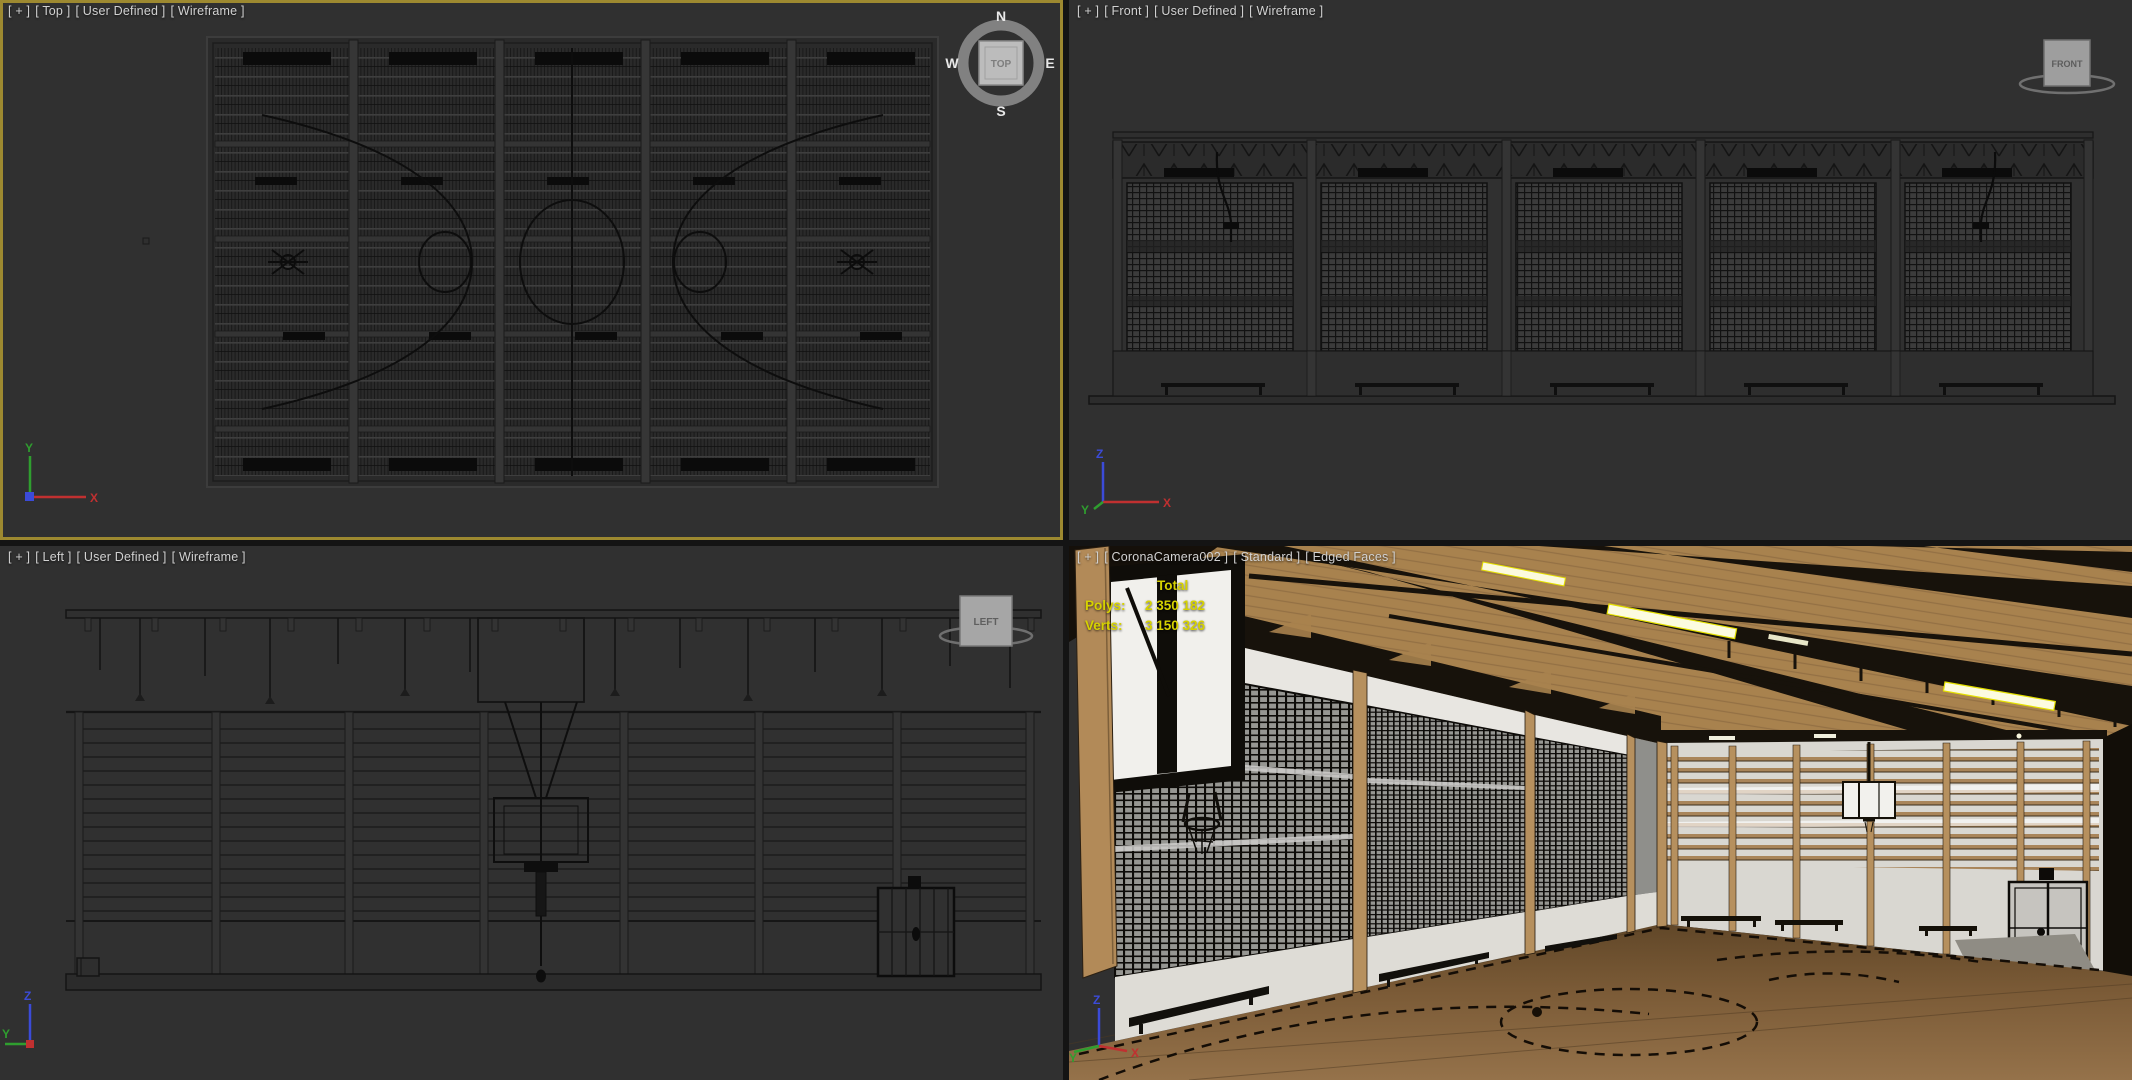 This screenshot has height=1080, width=2132. Describe the element at coordinates (2067, 64) in the screenshot. I see `viewcube-face-label: FRONT` at that location.